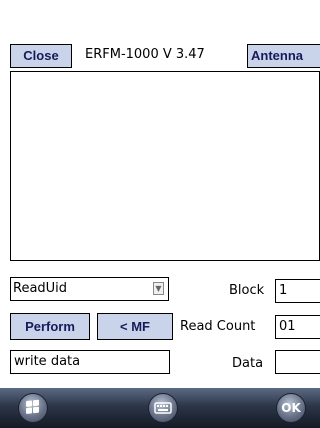 The image size is (320, 428). I want to click on data-label: Data, so click(248, 363).